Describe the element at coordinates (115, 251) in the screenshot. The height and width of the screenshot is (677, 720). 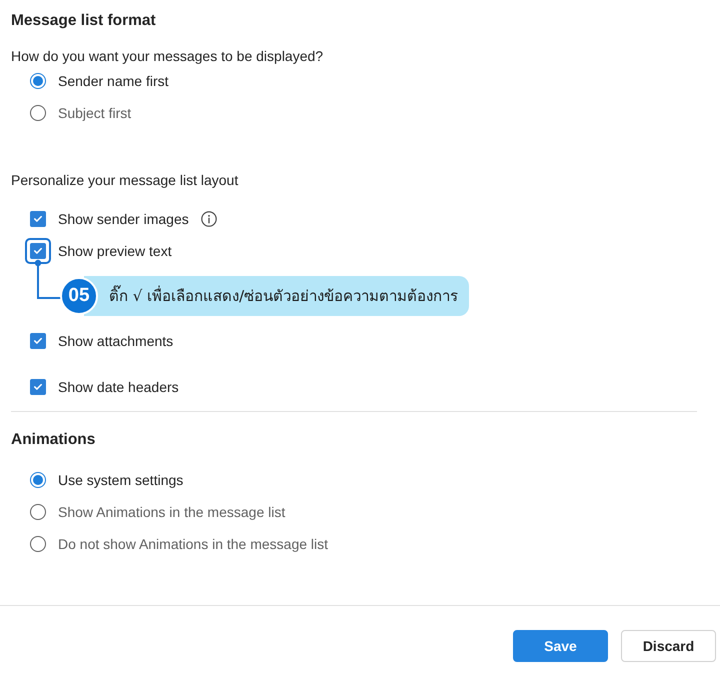
I see `option-label: Show preview text` at that location.